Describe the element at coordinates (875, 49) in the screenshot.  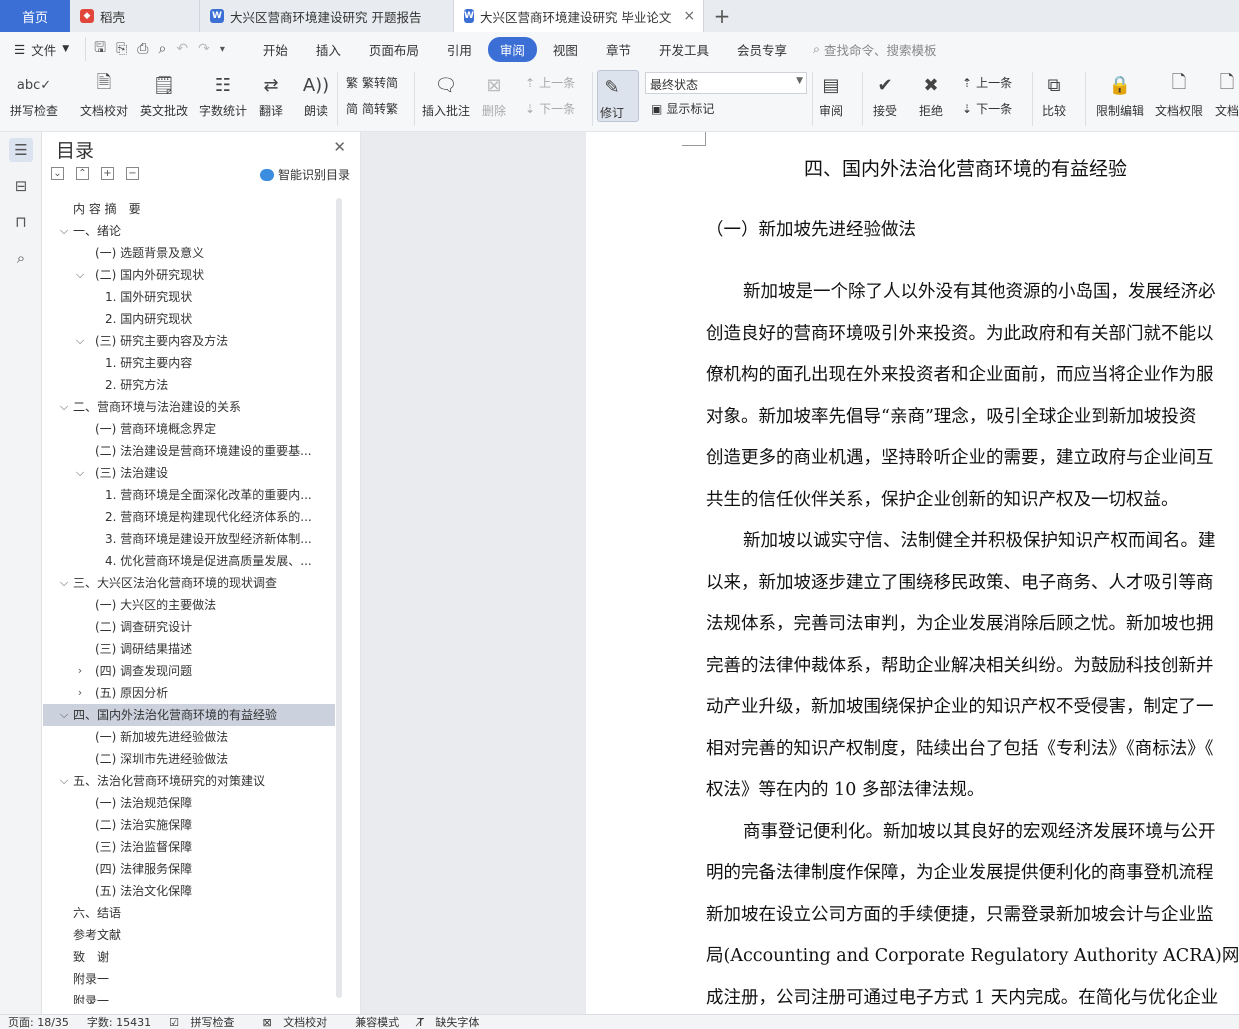
I see `command-search: ⌕ 查找命令、搜索模板` at that location.